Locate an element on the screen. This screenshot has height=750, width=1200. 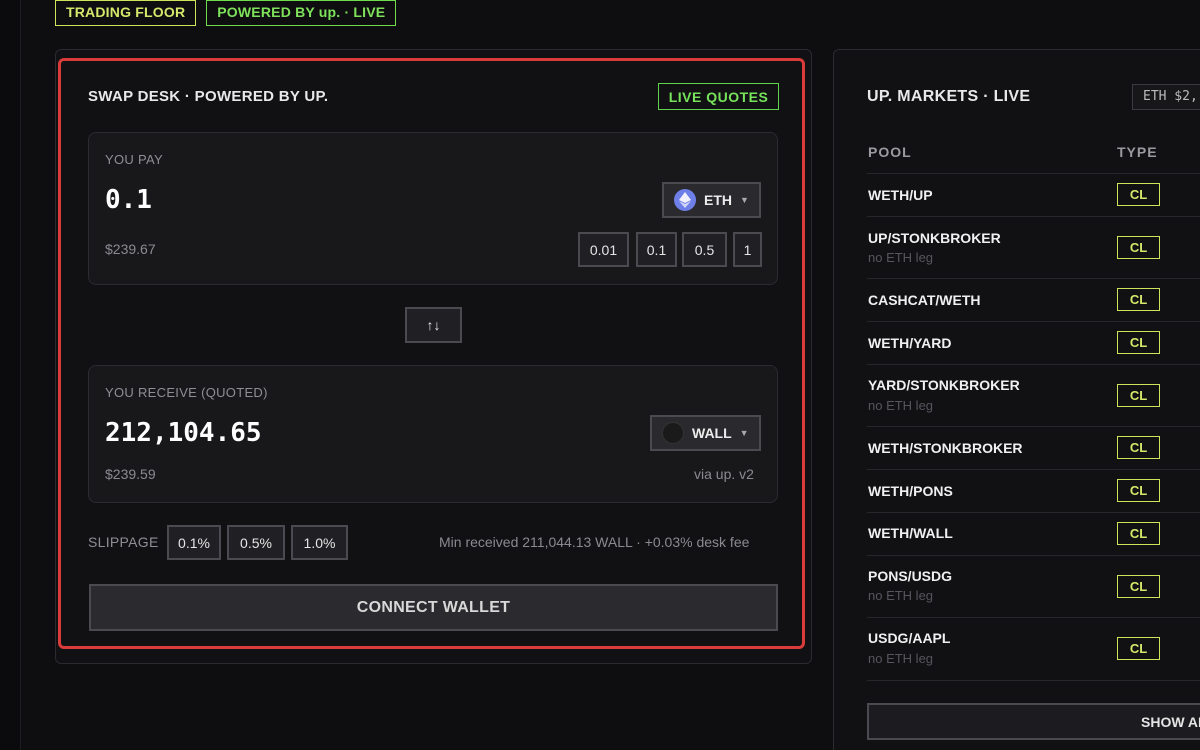
quick-amount-1: 1 is located at coordinates (747, 249).